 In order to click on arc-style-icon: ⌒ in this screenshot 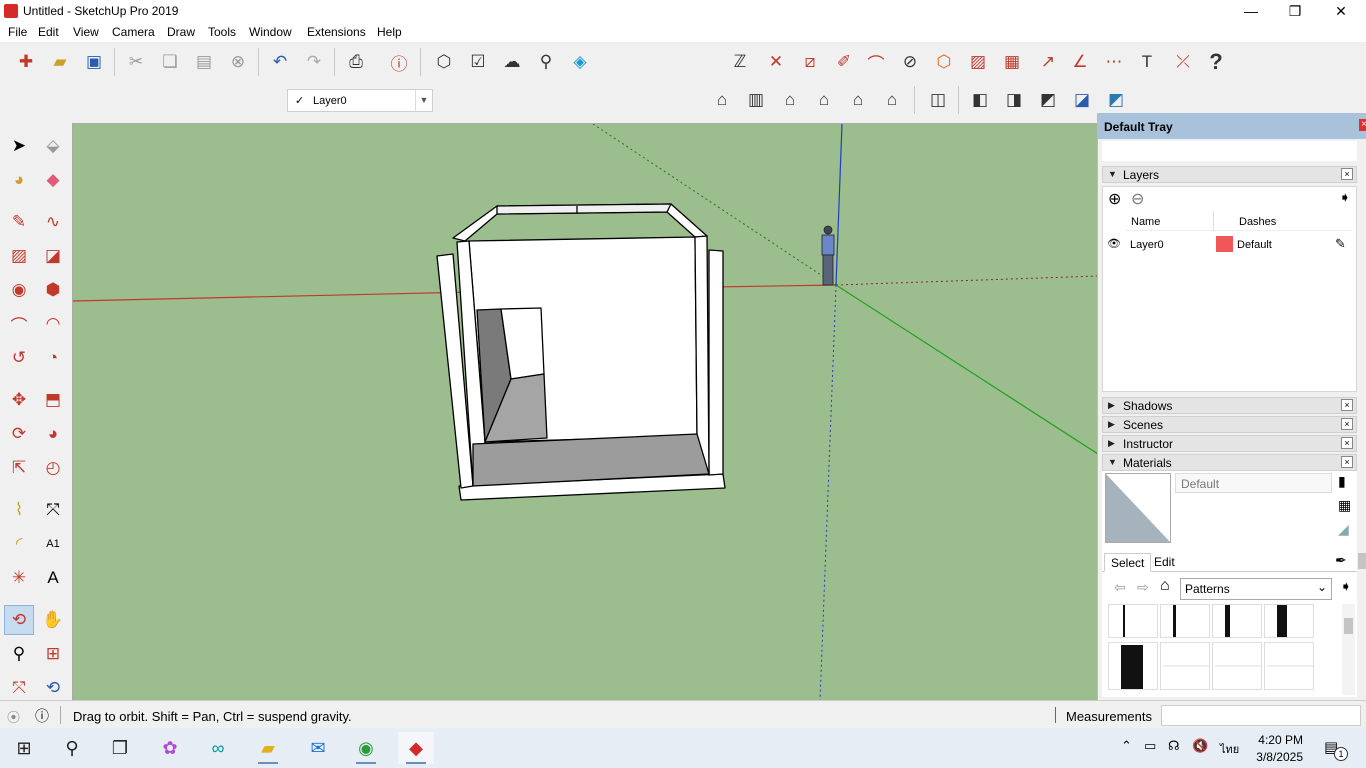, I will do `click(876, 62)`.